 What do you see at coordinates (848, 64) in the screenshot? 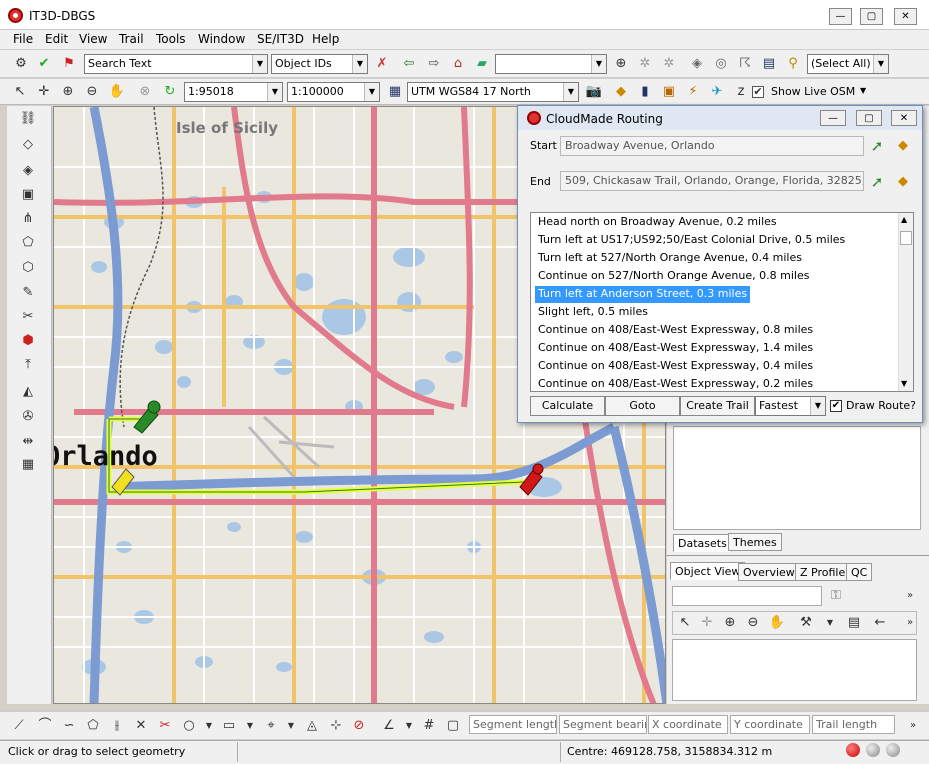
I see `select-all-combo: (Select All) ▼` at bounding box center [848, 64].